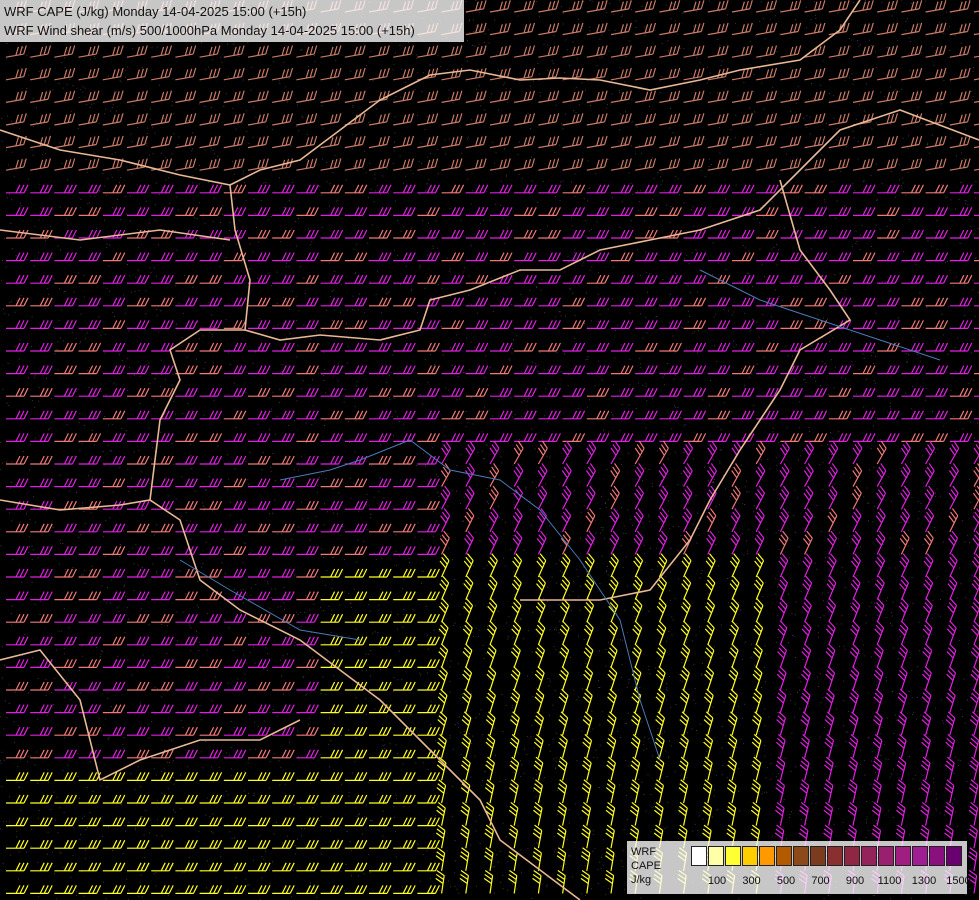  What do you see at coordinates (751, 881) in the screenshot?
I see `legend-tick: 300` at bounding box center [751, 881].